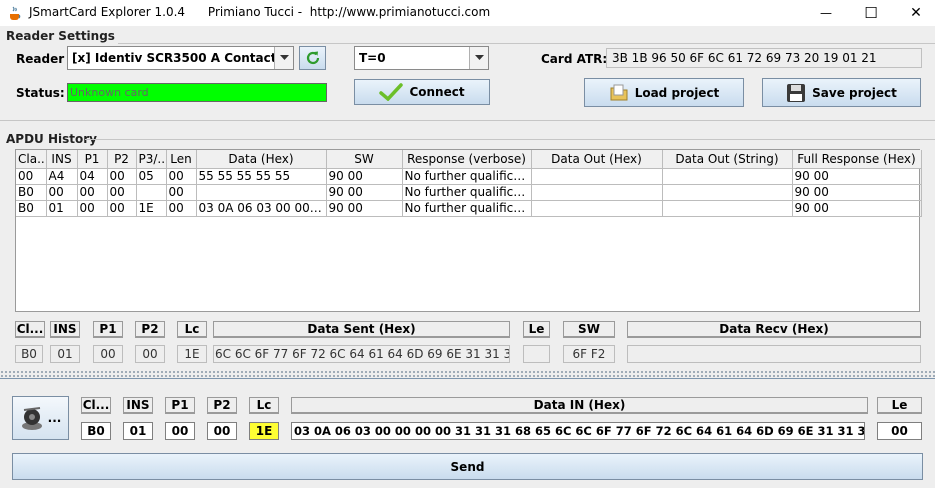 The image size is (935, 488). I want to click on splitter-line, so click(467, 378).